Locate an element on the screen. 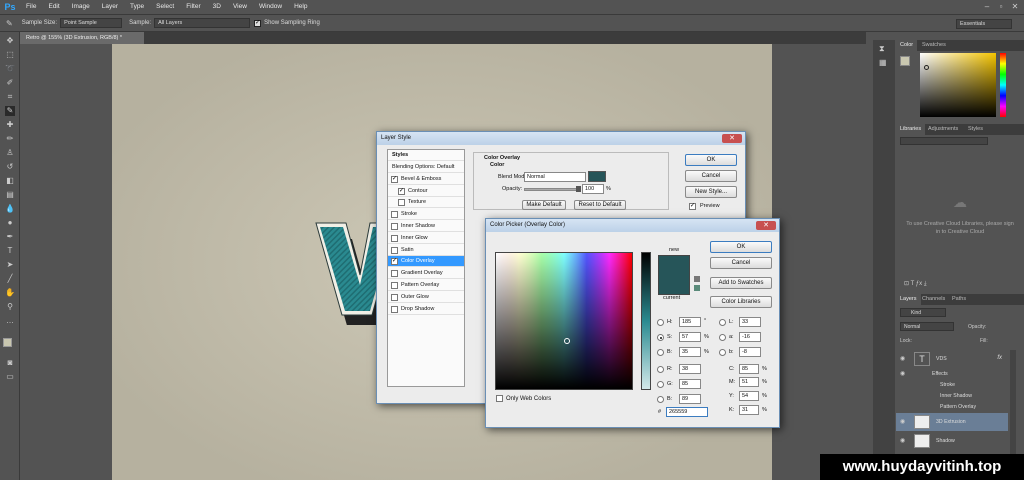  hand-tool-icon: ✋ is located at coordinates (10, 293).